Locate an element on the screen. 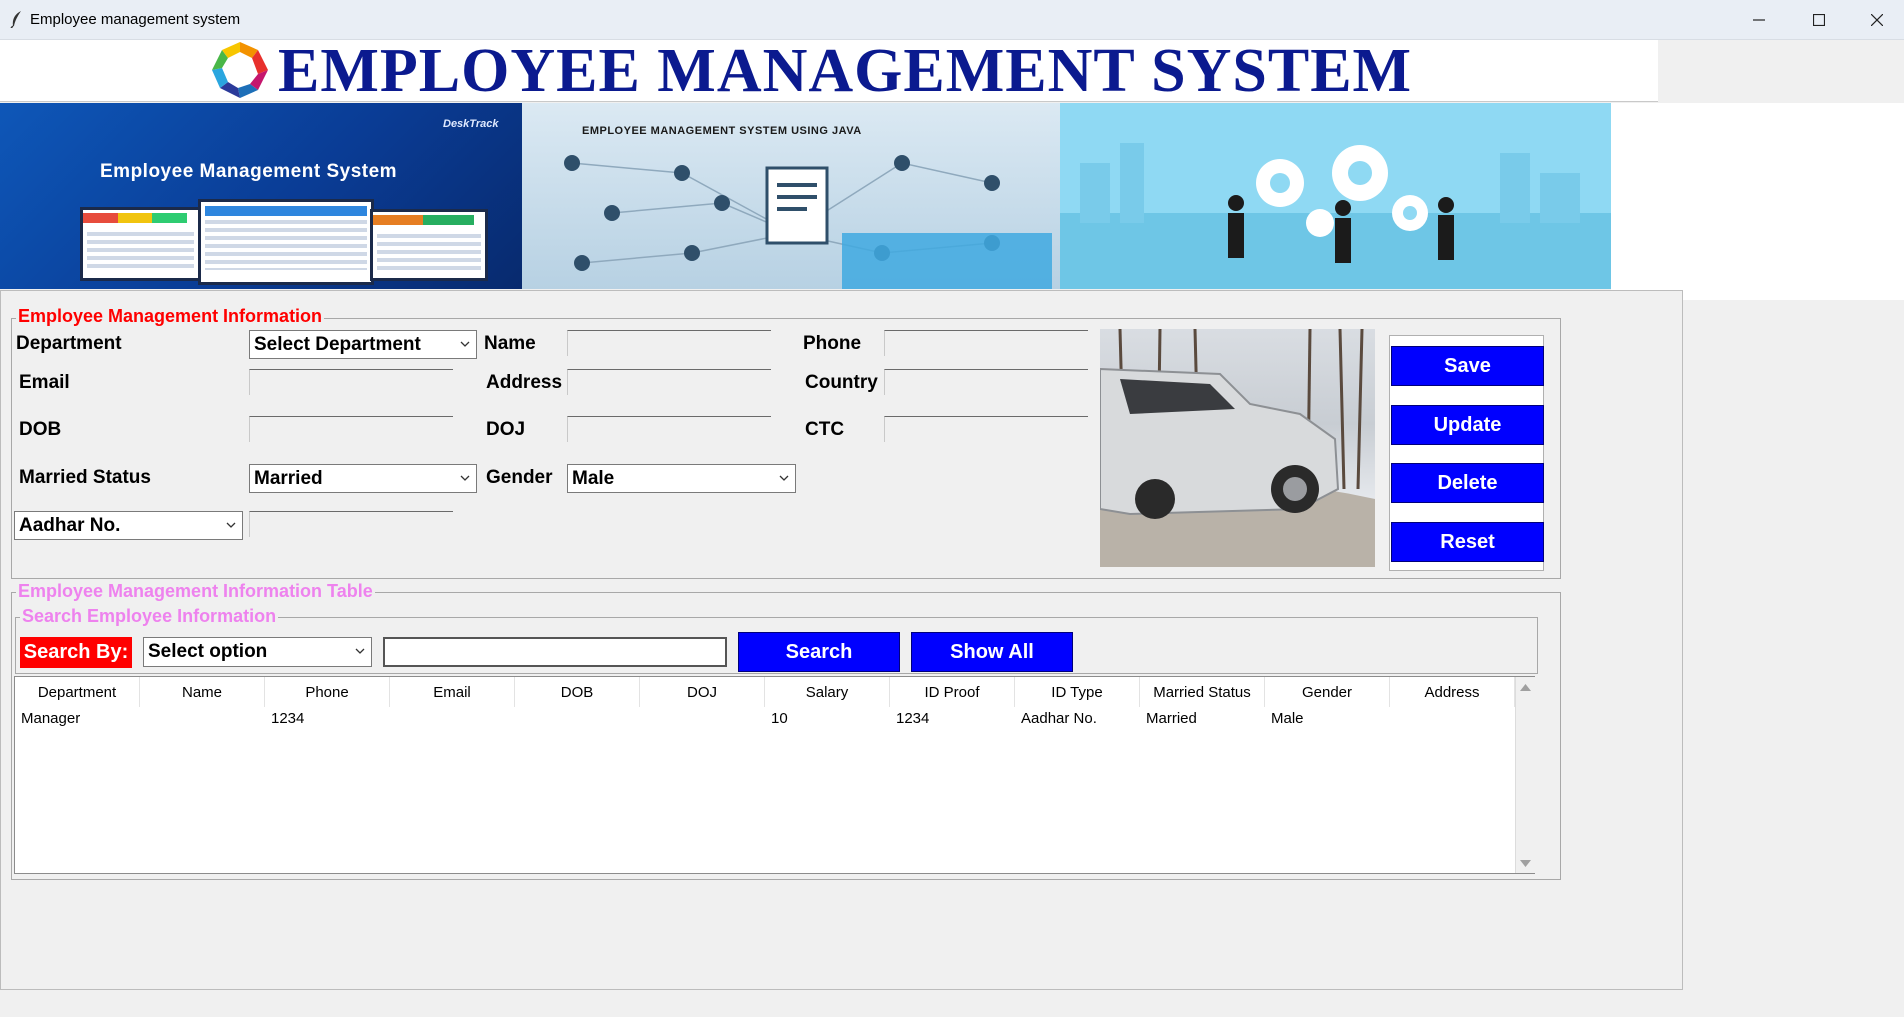  table-cell: Manager is located at coordinates (51, 718).